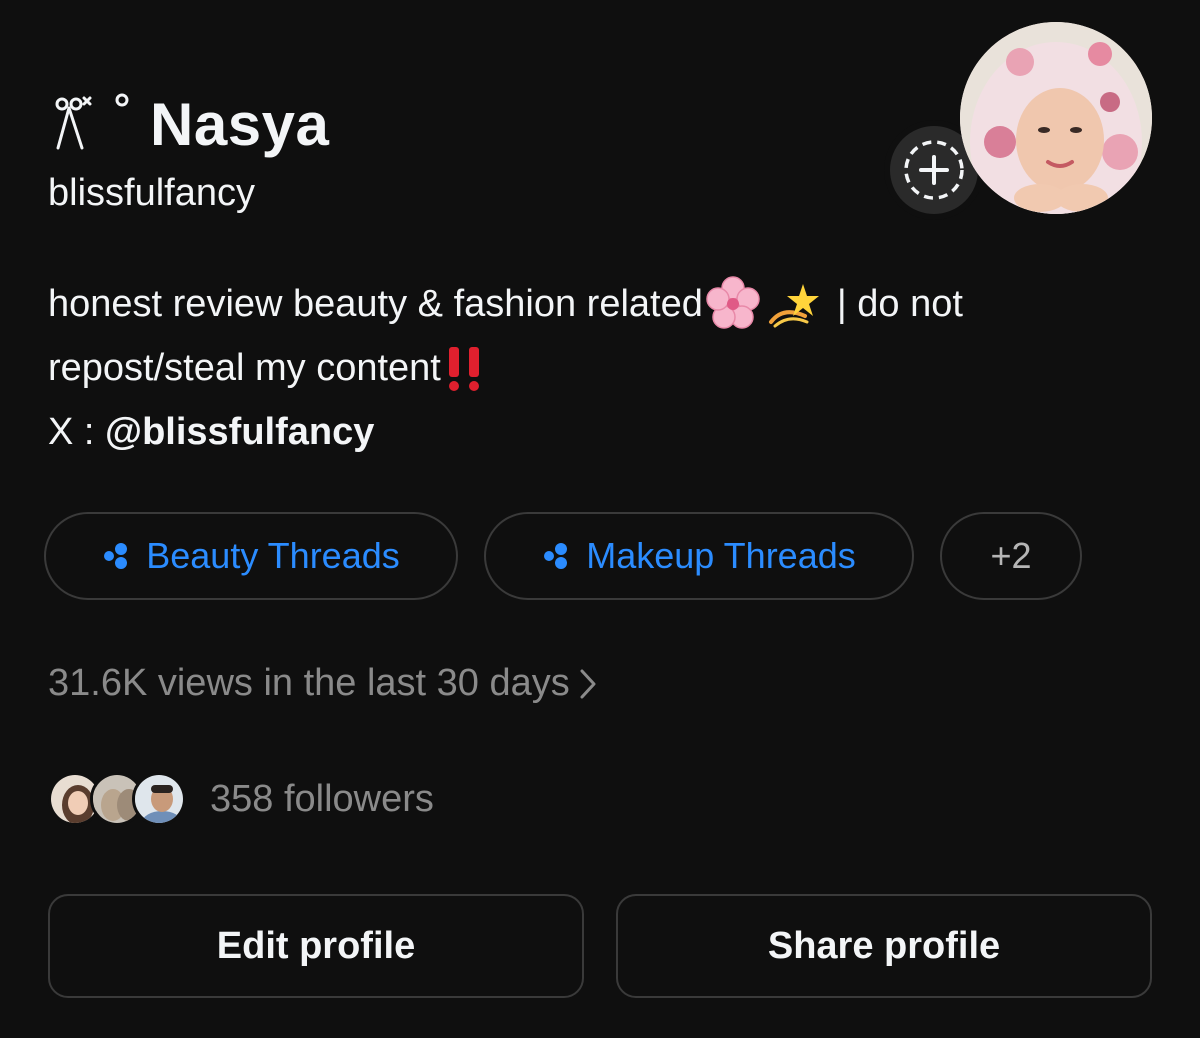  What do you see at coordinates (899, 304) in the screenshot?
I see `bio-text-1-suffix: | do not` at bounding box center [899, 304].